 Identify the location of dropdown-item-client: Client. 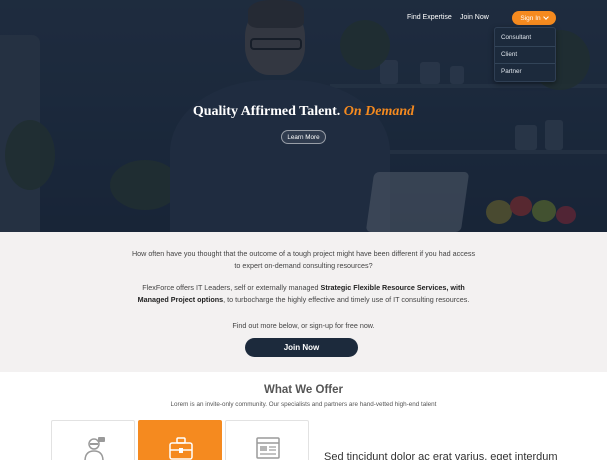
(509, 54).